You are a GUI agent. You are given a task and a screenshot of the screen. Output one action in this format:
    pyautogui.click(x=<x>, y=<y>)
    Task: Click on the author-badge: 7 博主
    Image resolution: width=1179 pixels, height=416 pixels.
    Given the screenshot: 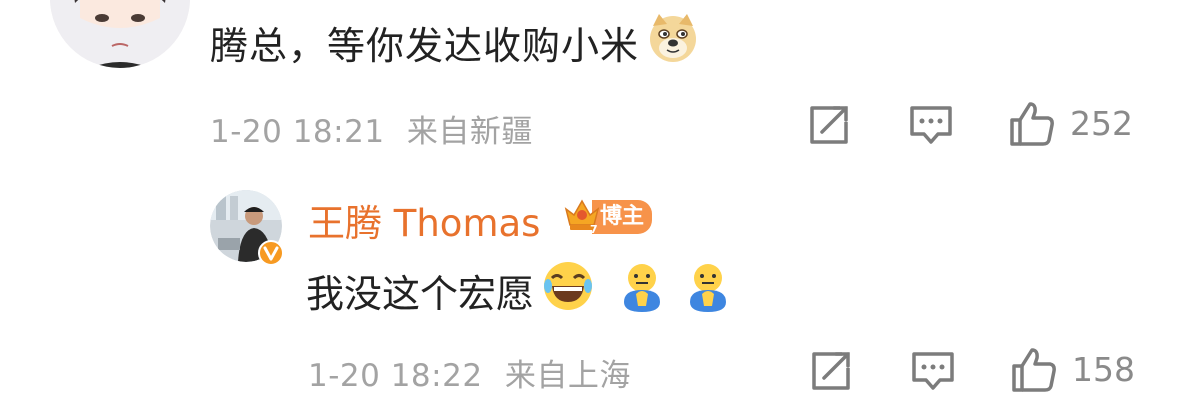 What is the action you would take?
    pyautogui.click(x=607, y=217)
    